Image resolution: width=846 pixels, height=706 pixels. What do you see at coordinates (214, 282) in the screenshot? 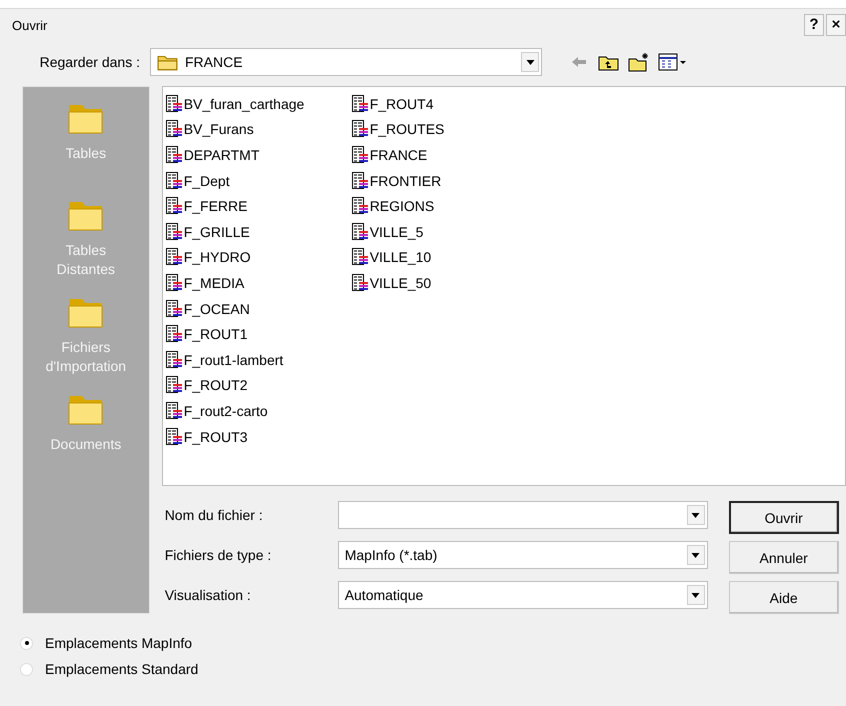
I see `file-name: F_MEDIA` at bounding box center [214, 282].